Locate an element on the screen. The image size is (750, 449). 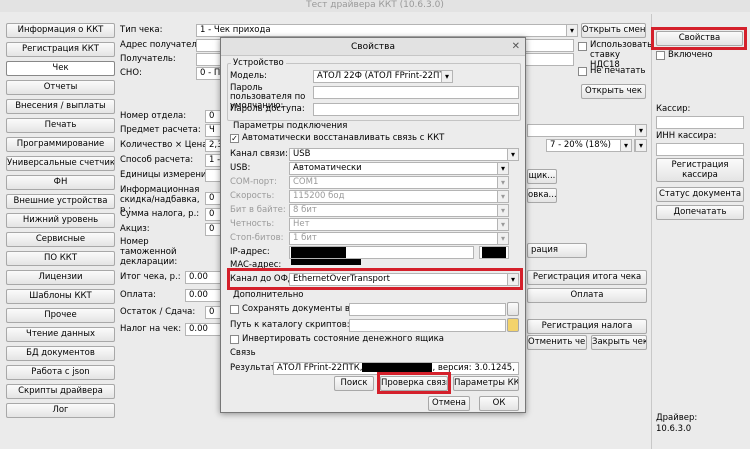
ip-label: IP-адрес: is located at coordinates (250, 252).